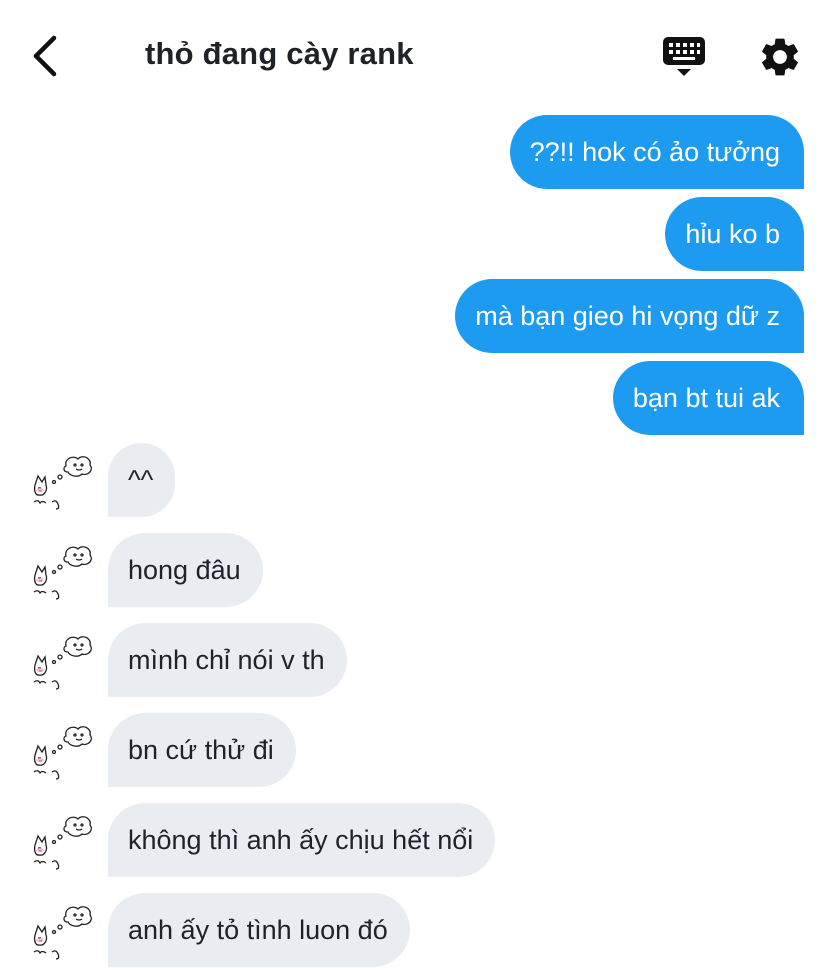 This screenshot has height=973, width=828. I want to click on keyboard-icon, so click(684, 56).